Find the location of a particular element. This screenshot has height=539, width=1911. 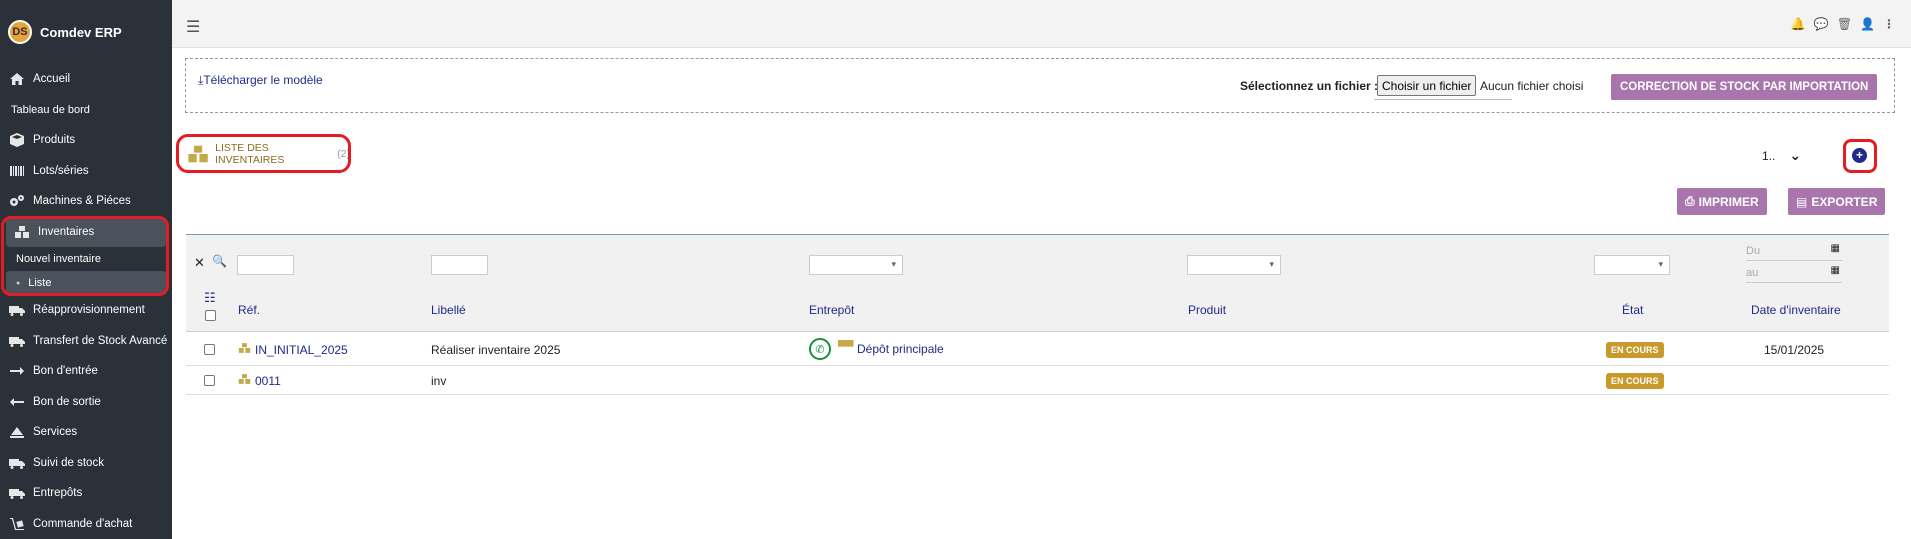

col-header-warehouse: Entrepôt is located at coordinates (831, 310).